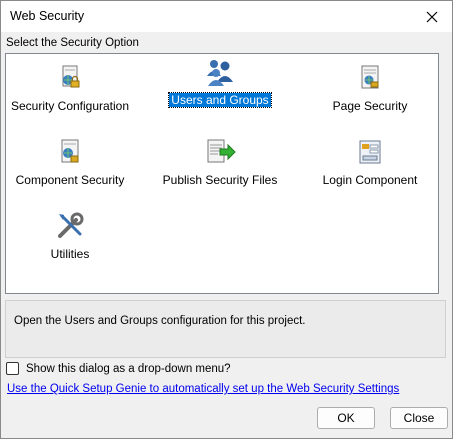 The height and width of the screenshot is (439, 453). I want to click on dropdown-checkbox, so click(12, 368).